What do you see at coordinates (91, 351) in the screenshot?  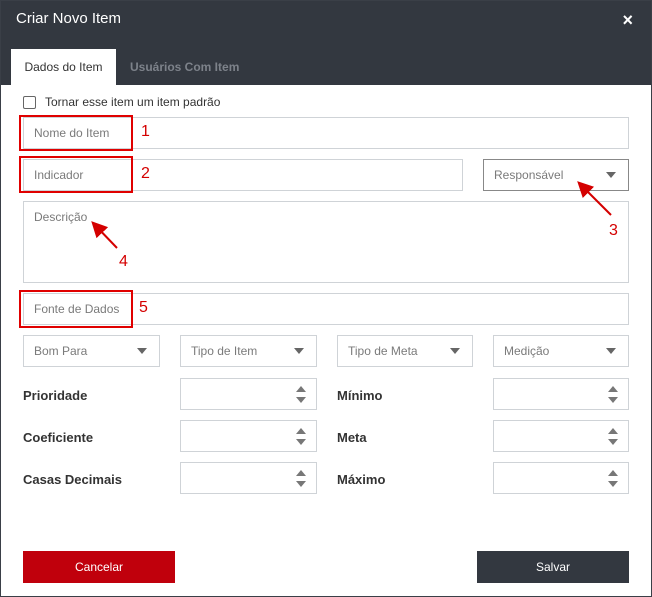 I see `bom-para-select: Bom Para` at bounding box center [91, 351].